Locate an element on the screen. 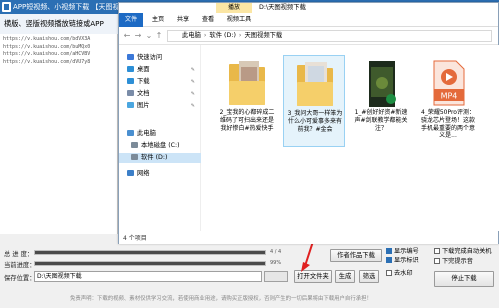  nav-label: 图片 is located at coordinates (143, 105).